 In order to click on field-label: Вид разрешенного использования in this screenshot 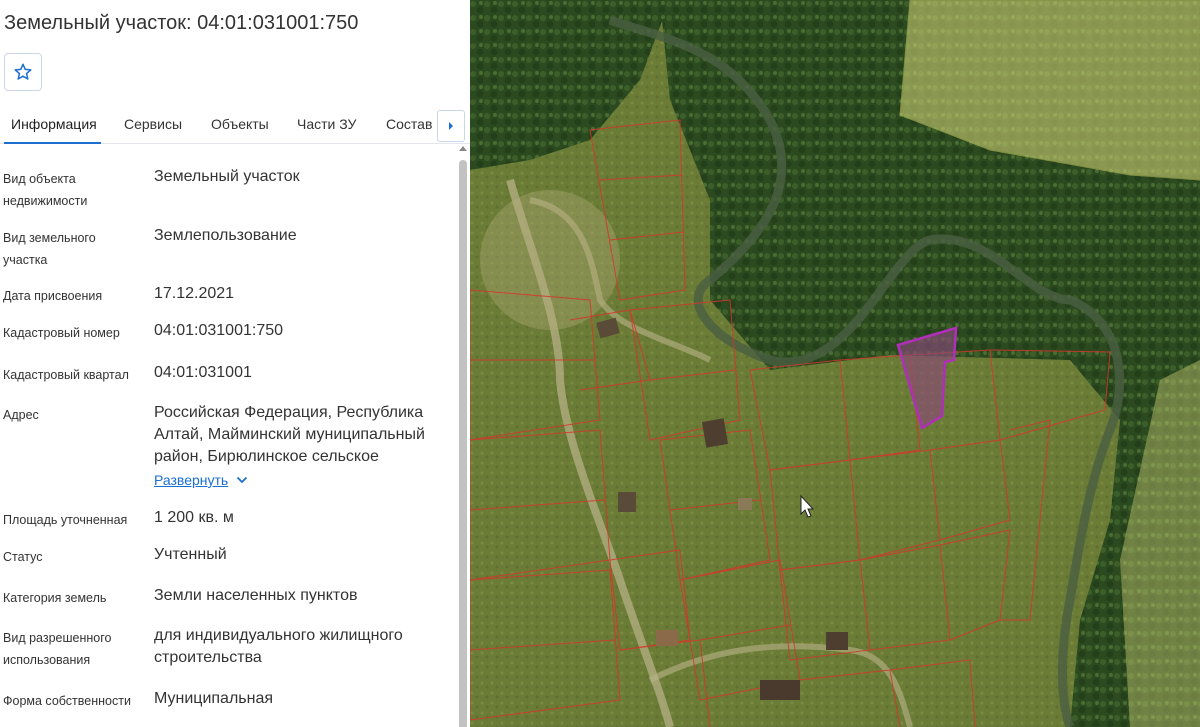, I will do `click(57, 649)`.